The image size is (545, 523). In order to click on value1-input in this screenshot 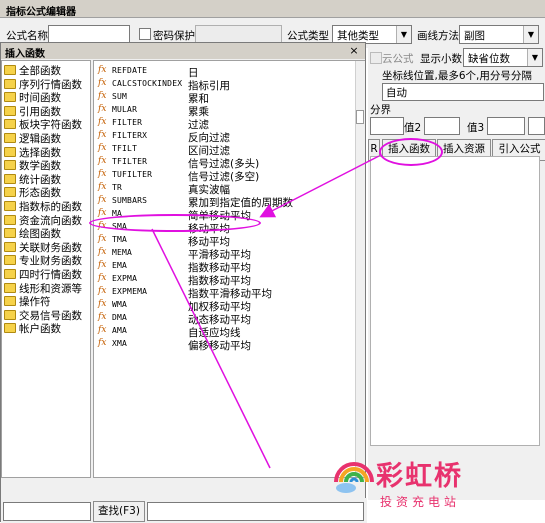, I will do `click(387, 126)`.